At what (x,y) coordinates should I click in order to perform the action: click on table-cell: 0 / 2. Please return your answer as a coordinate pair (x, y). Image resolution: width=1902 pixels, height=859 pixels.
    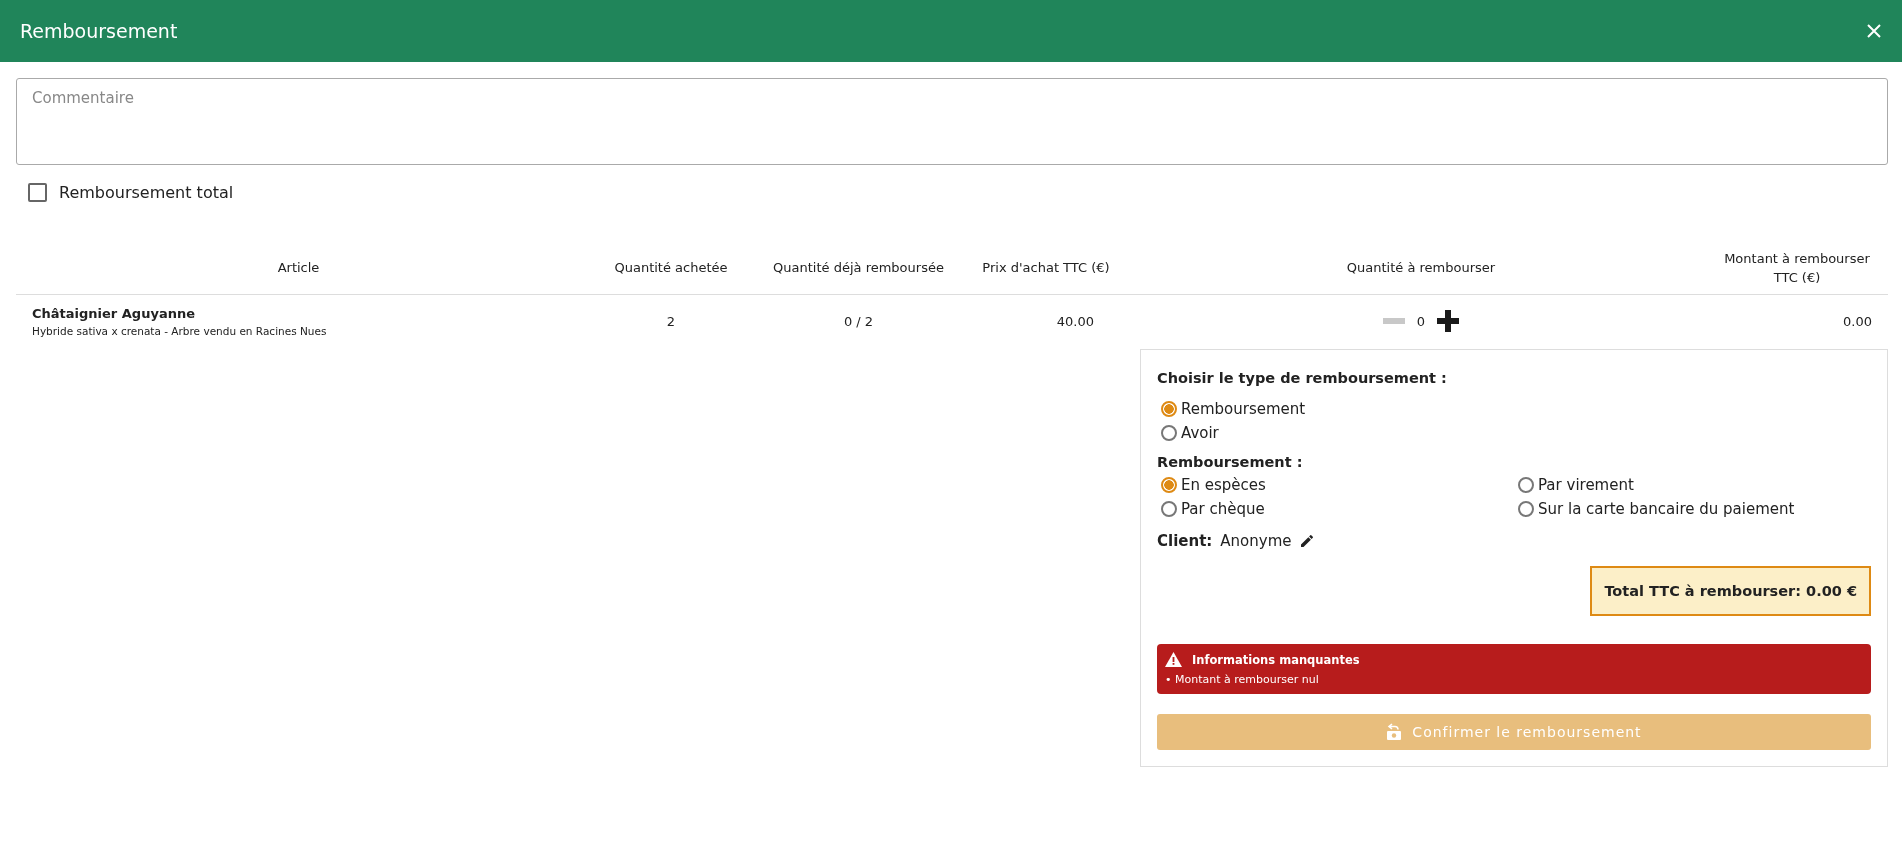
    Looking at the image, I should click on (858, 321).